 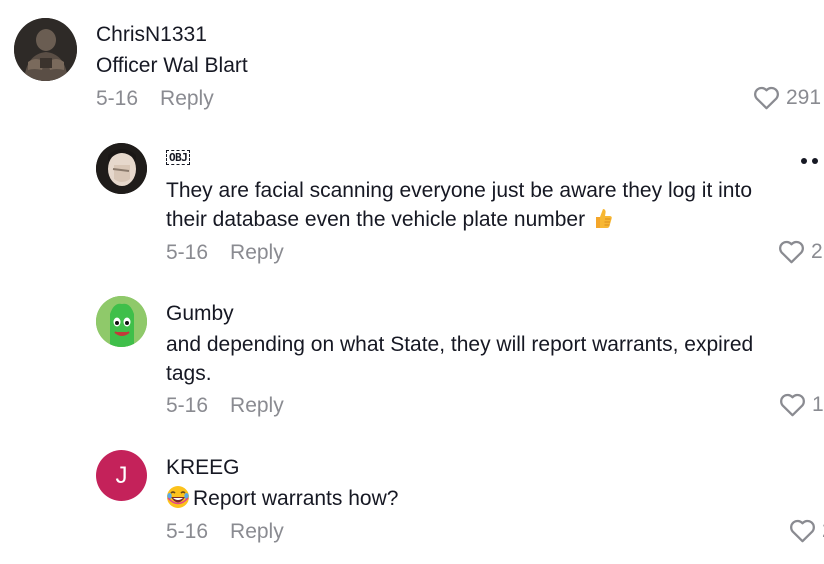 I want to click on like-button: 13, so click(x=801, y=404).